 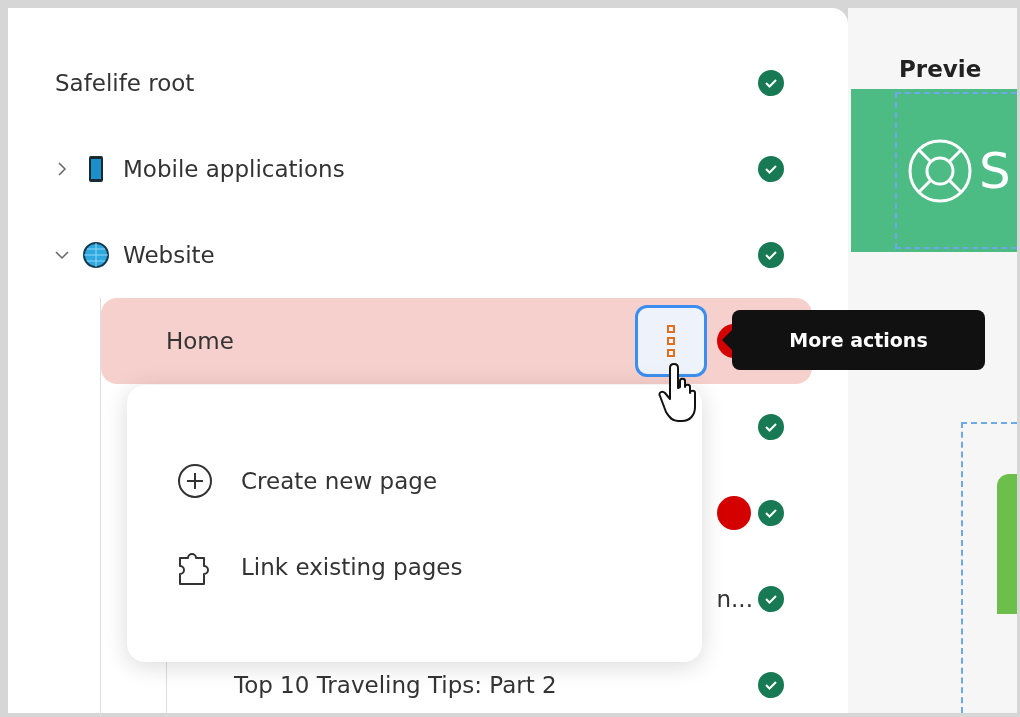 What do you see at coordinates (995, 170) in the screenshot?
I see `banner-text: S` at bounding box center [995, 170].